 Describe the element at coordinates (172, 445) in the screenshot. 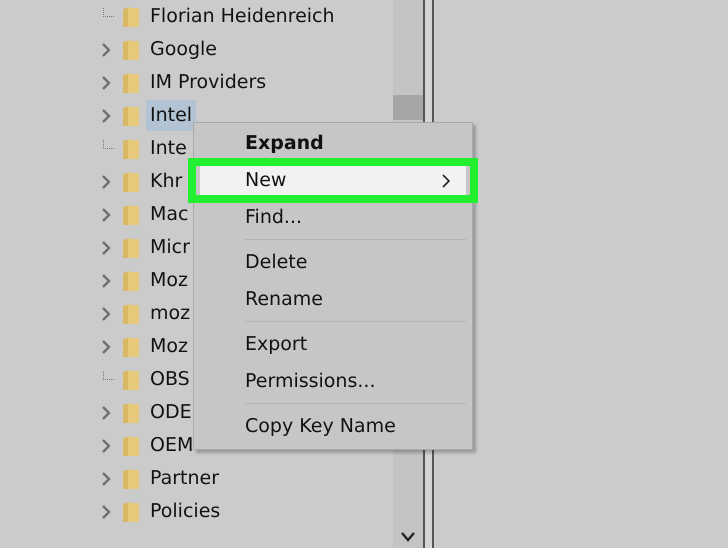

I see `tree-item: OEM` at that location.